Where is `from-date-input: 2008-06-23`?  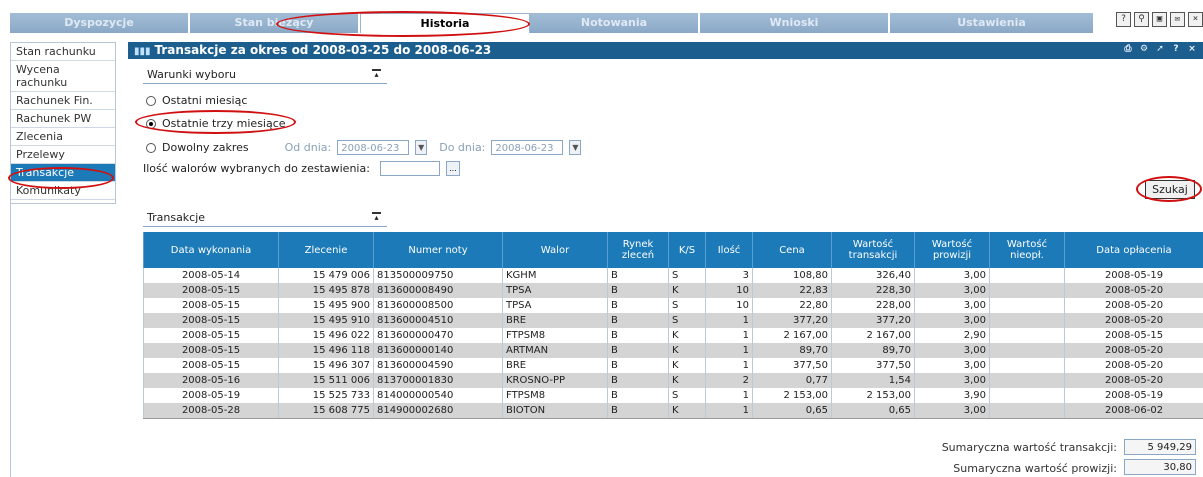
from-date-input: 2008-06-23 is located at coordinates (373, 147).